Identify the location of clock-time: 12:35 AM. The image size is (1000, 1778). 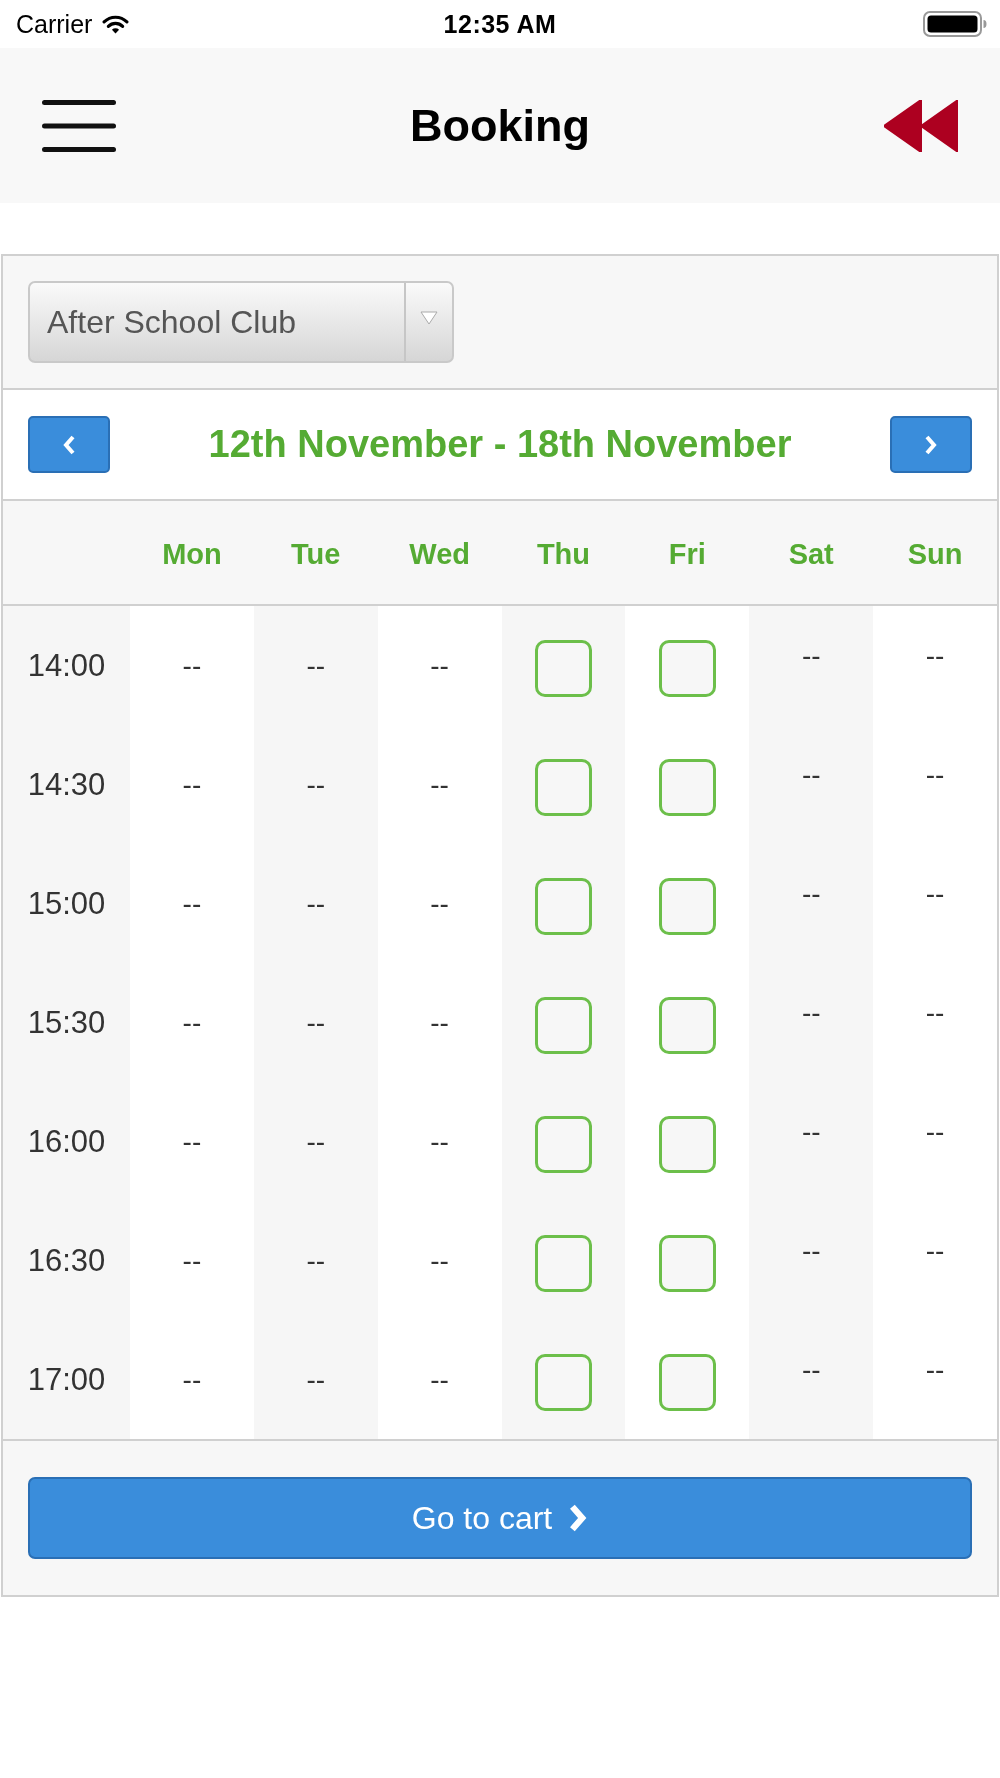
(500, 24).